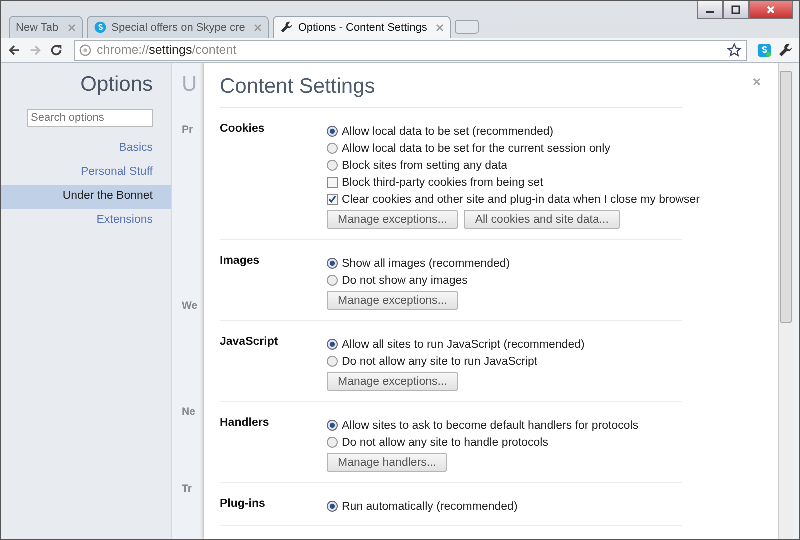  What do you see at coordinates (785, 301) in the screenshot?
I see `scrollbar` at bounding box center [785, 301].